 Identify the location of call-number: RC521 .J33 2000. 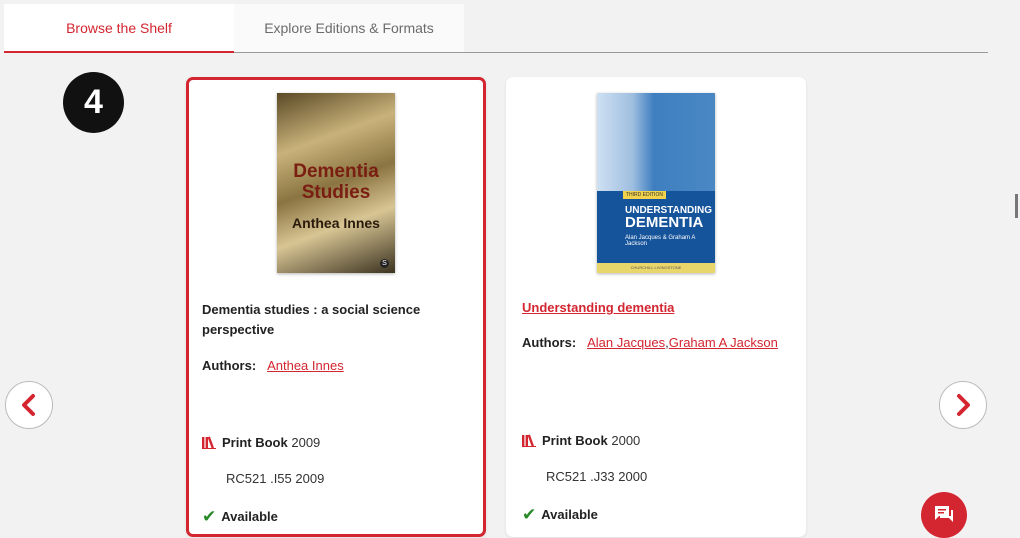
(597, 476).